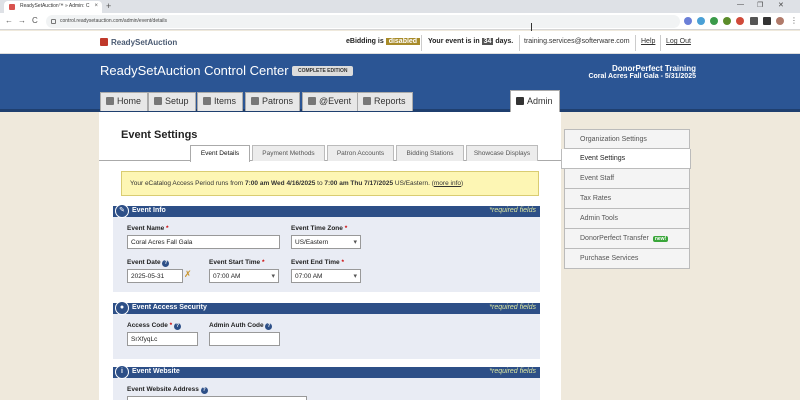  I want to click on countdown-suffix: days., so click(504, 41).